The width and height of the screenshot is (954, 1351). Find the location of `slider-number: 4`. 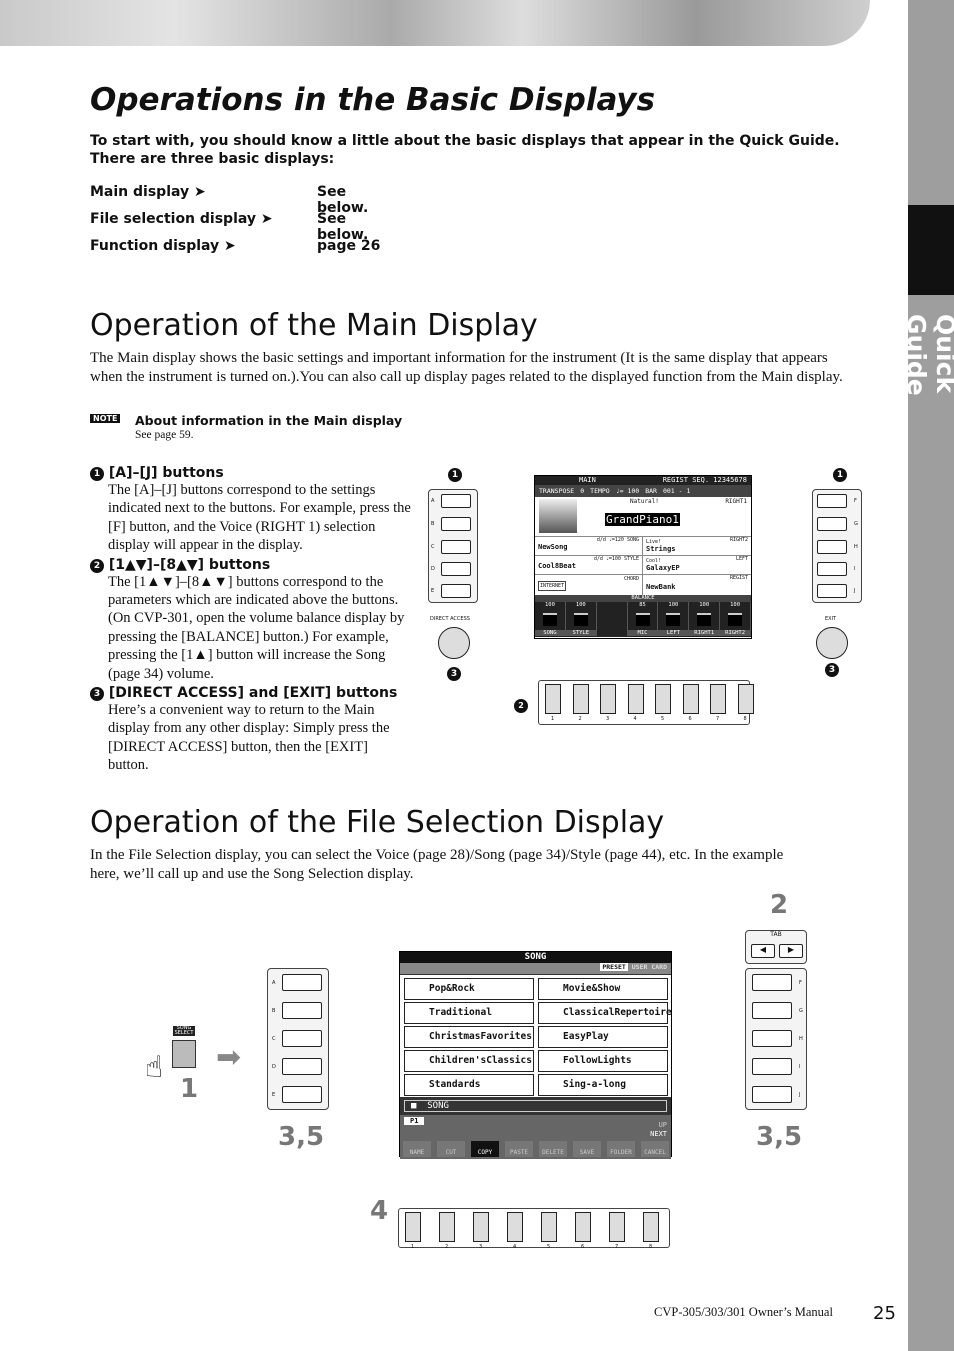

slider-number: 4 is located at coordinates (635, 719).